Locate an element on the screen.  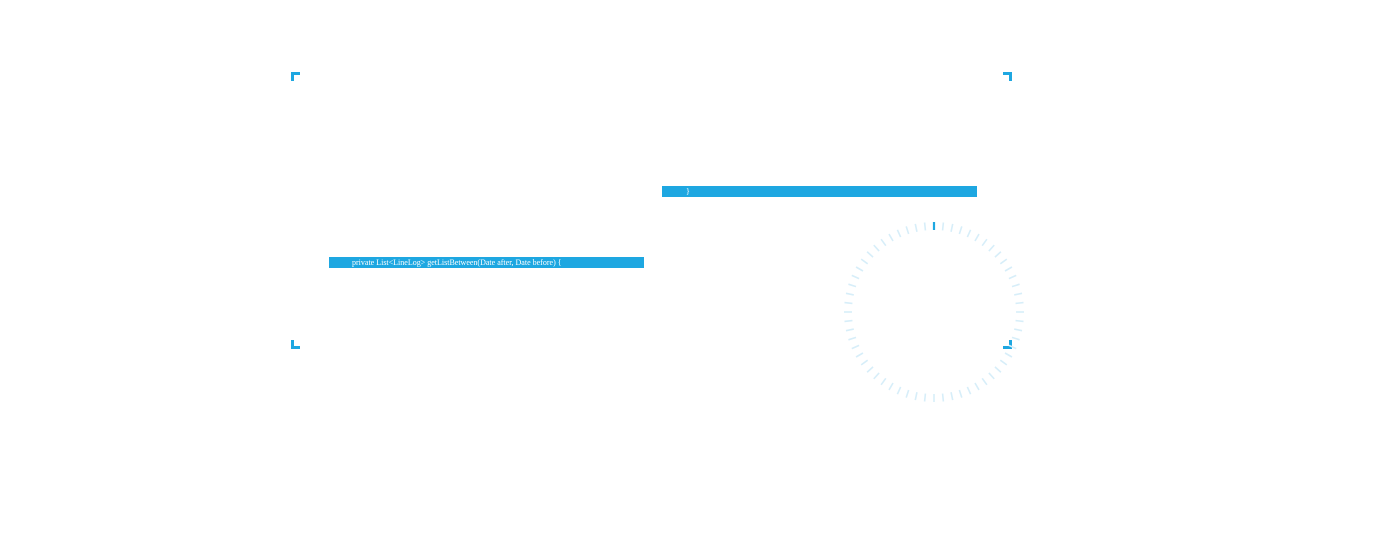
selection-corner-bottom-left is located at coordinates (295, 344).